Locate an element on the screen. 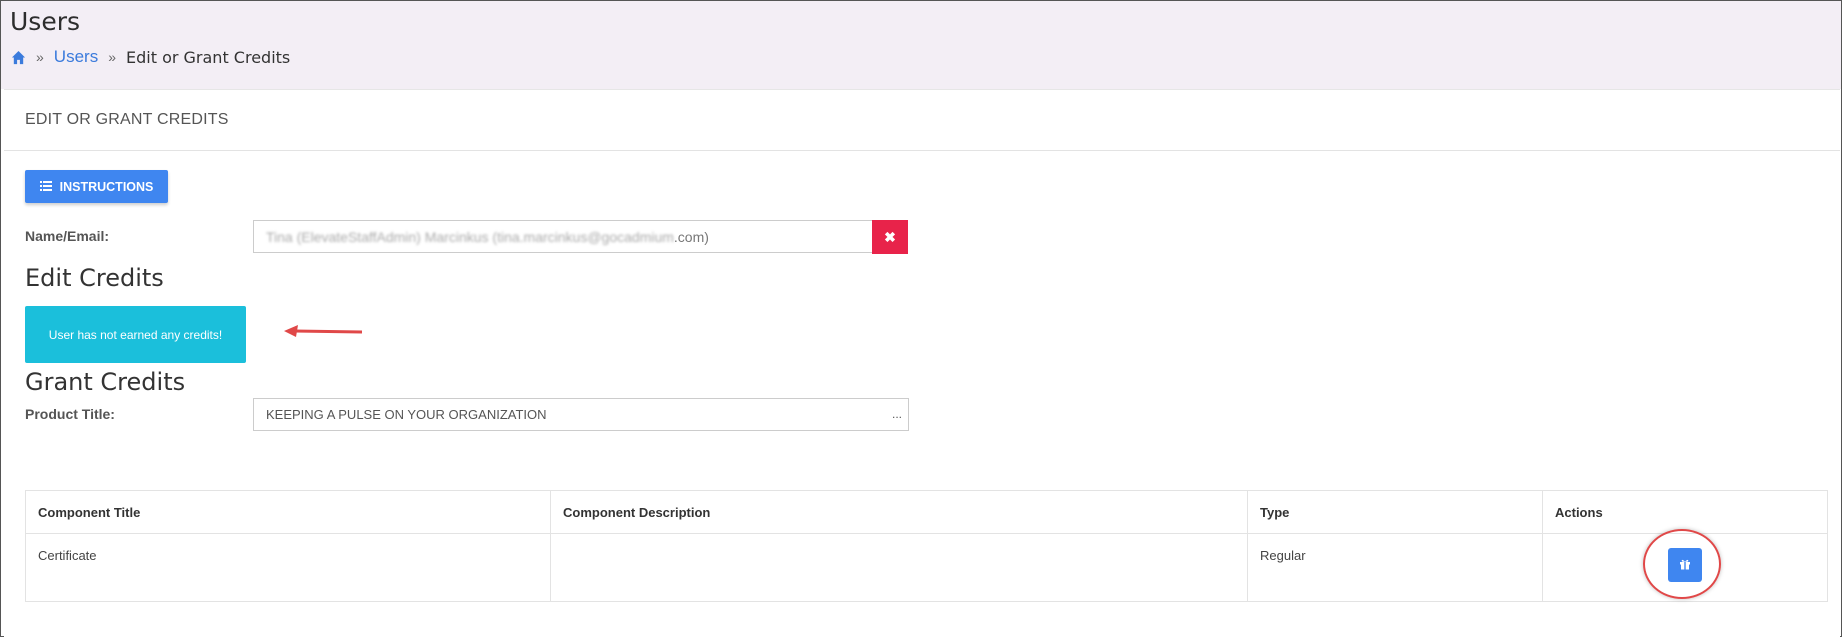 Image resolution: width=1842 pixels, height=638 pixels. breadcrumb: » Users » Edit or Grant Credits is located at coordinates (150, 57).